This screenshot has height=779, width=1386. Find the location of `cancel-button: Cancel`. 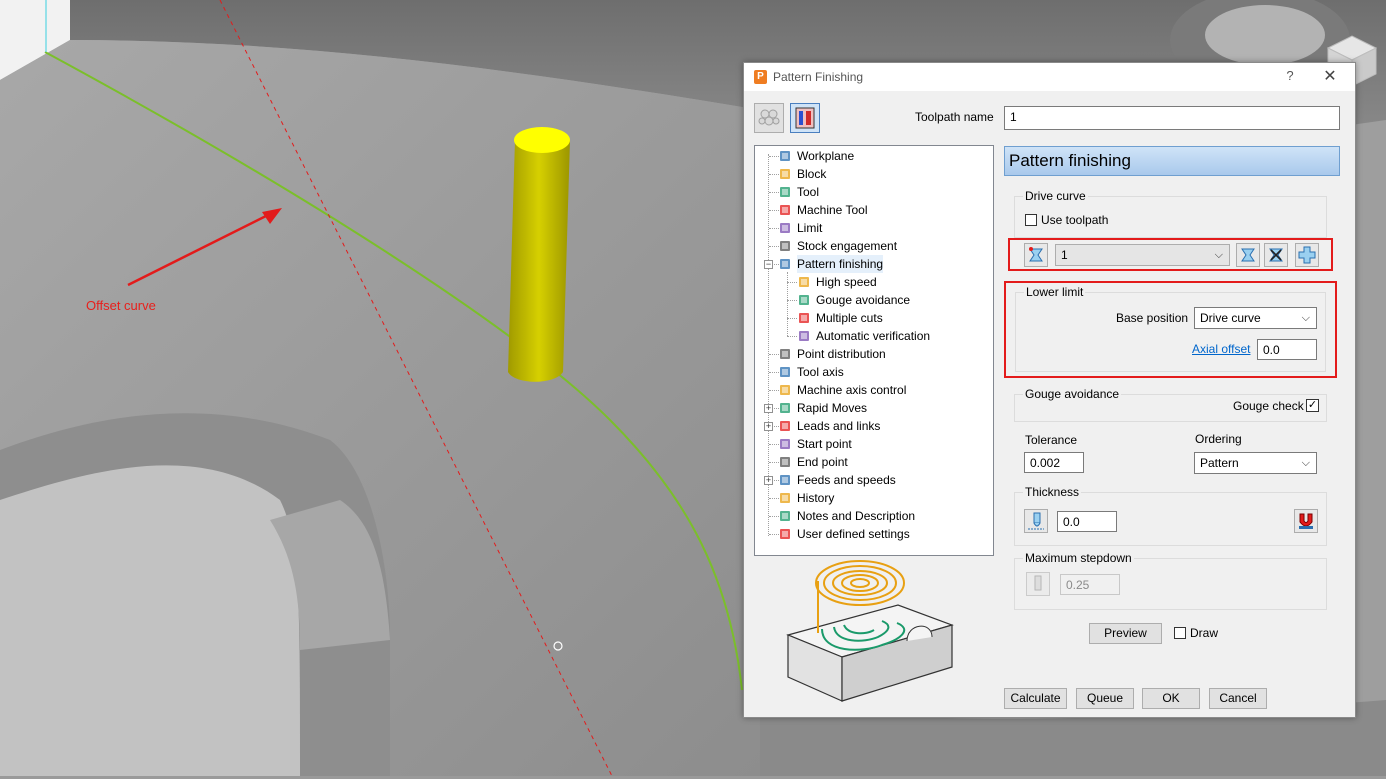

cancel-button: Cancel is located at coordinates (1238, 698).